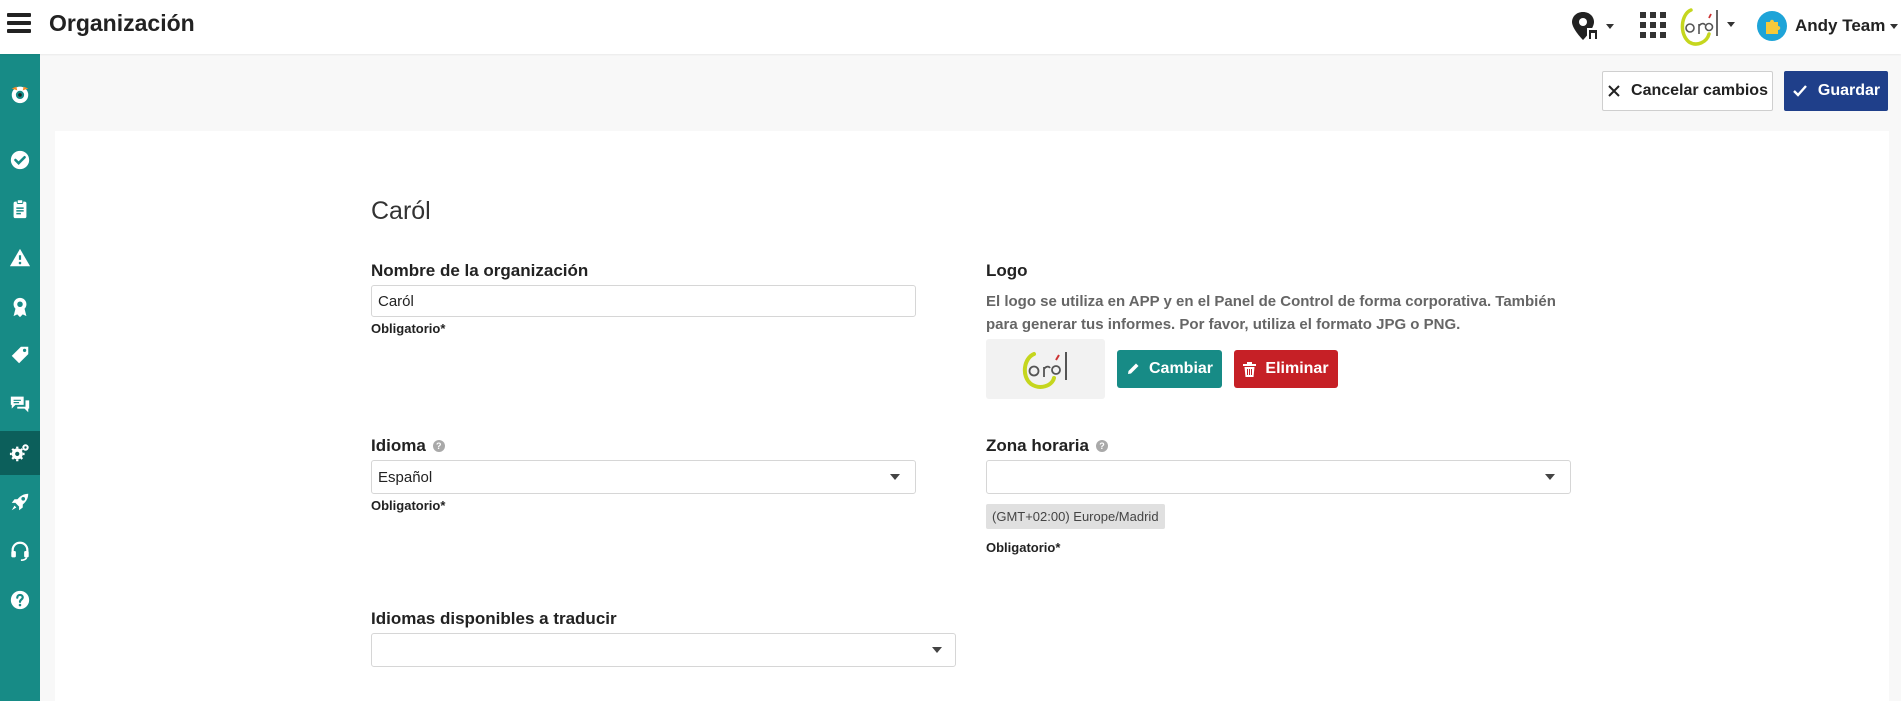 The image size is (1901, 701). I want to click on logo-label: Logo, so click(1007, 271).